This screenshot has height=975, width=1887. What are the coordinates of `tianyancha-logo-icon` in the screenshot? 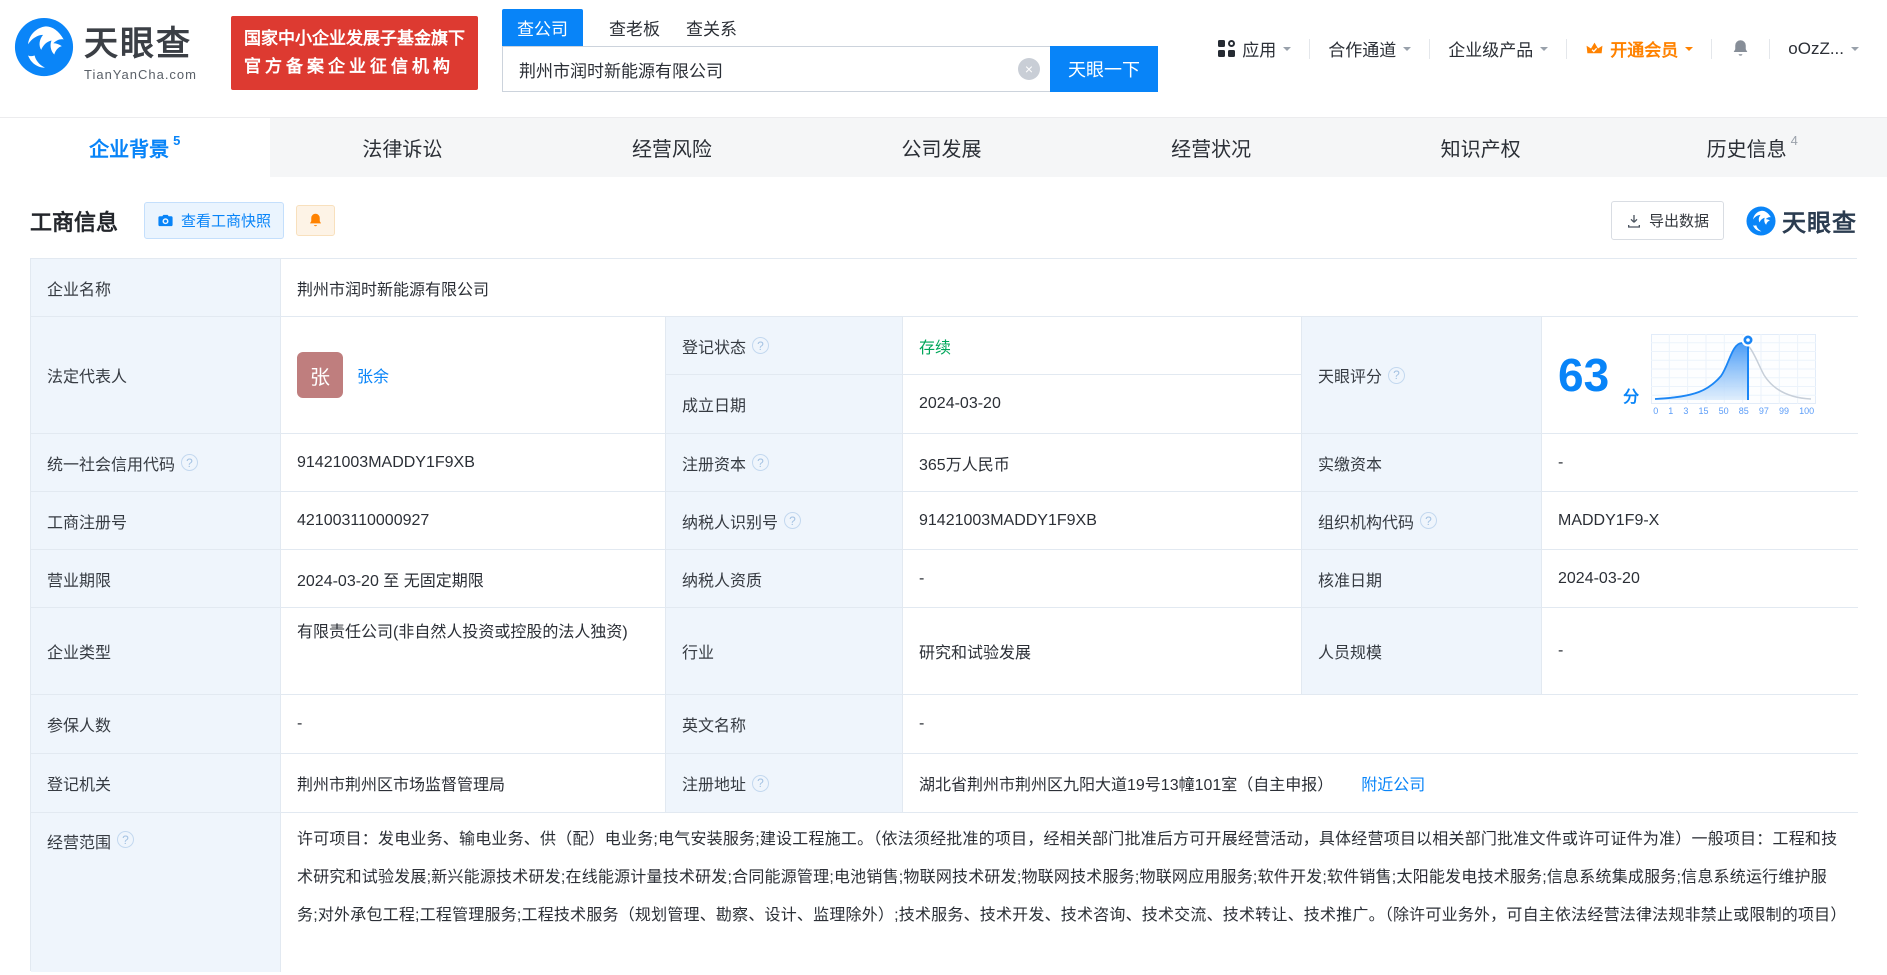 It's located at (44, 49).